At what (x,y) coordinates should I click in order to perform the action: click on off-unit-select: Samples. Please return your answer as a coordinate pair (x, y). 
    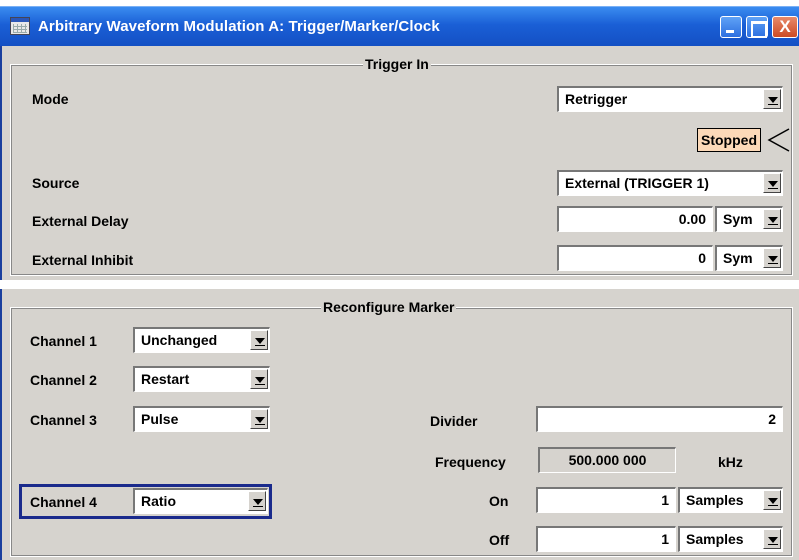
    Looking at the image, I should click on (730, 539).